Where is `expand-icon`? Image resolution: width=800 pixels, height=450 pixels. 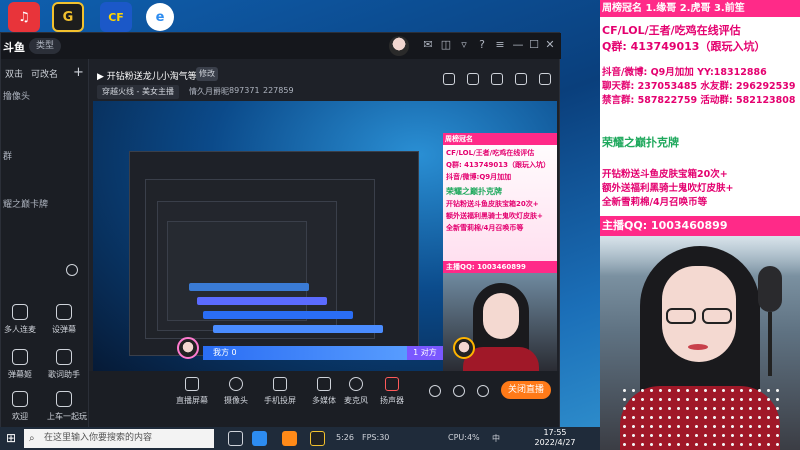
expand-icon is located at coordinates (72, 270).